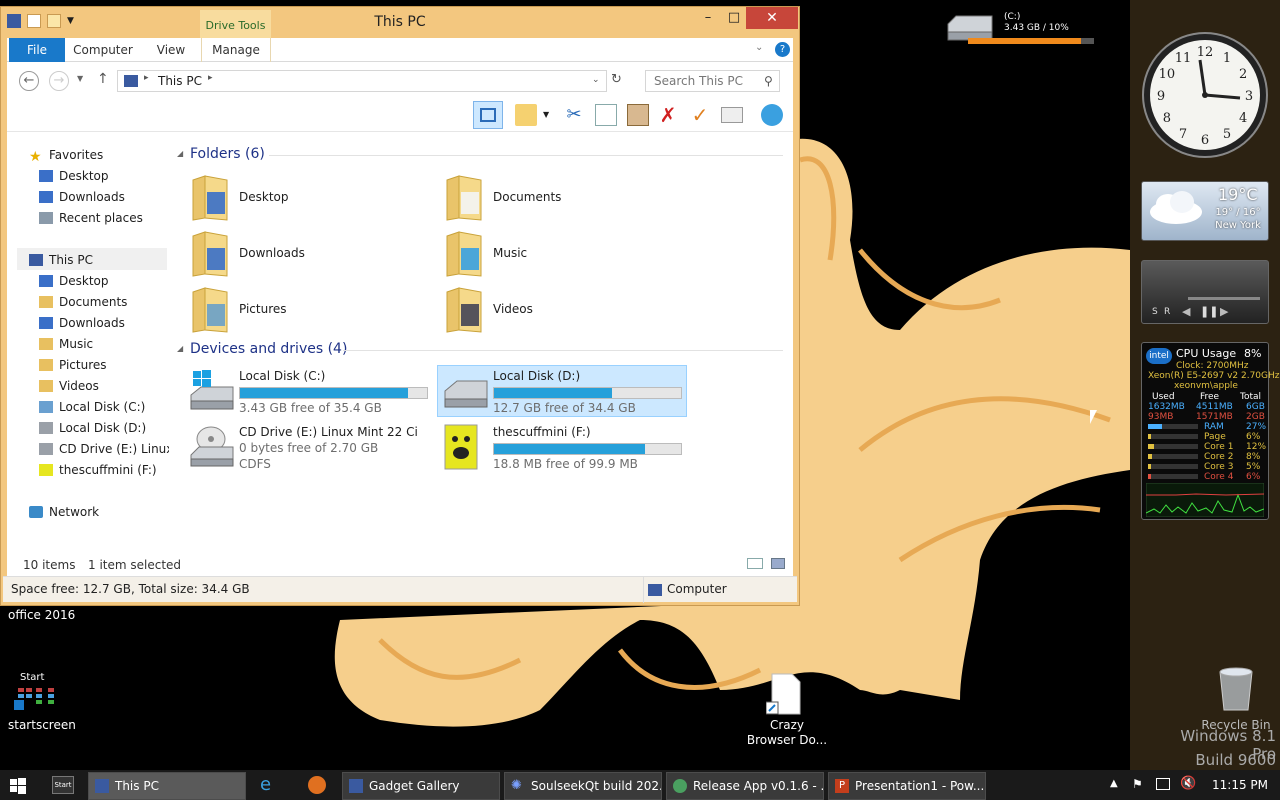 Image resolution: width=1280 pixels, height=800 pixels. What do you see at coordinates (36, 699) in the screenshot?
I see `startscreen-shortcut-icon` at bounding box center [36, 699].